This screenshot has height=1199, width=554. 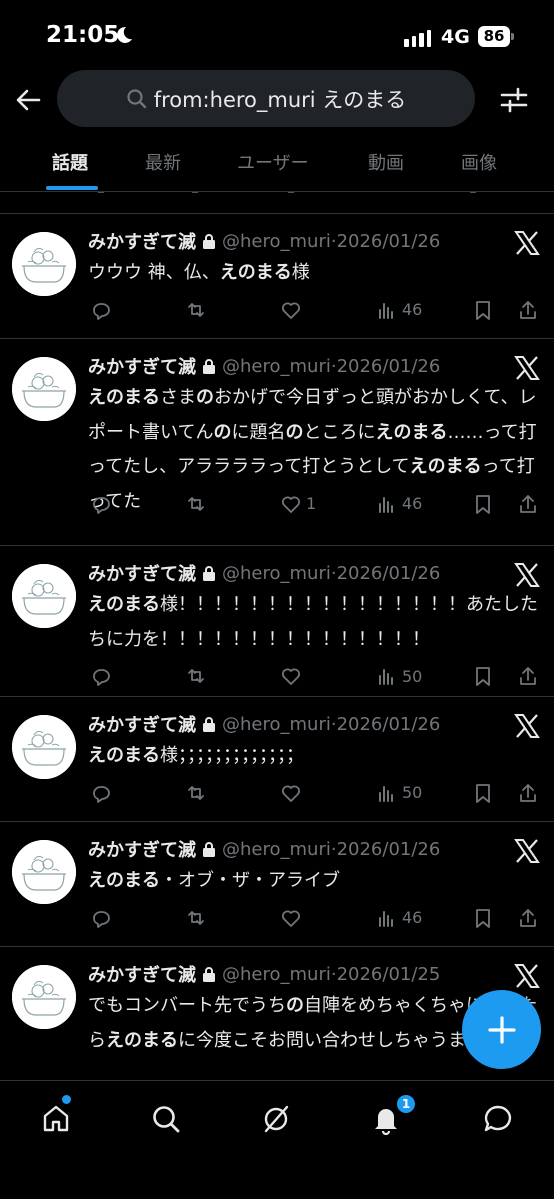 I want to click on network-type: 4G, so click(x=455, y=37).